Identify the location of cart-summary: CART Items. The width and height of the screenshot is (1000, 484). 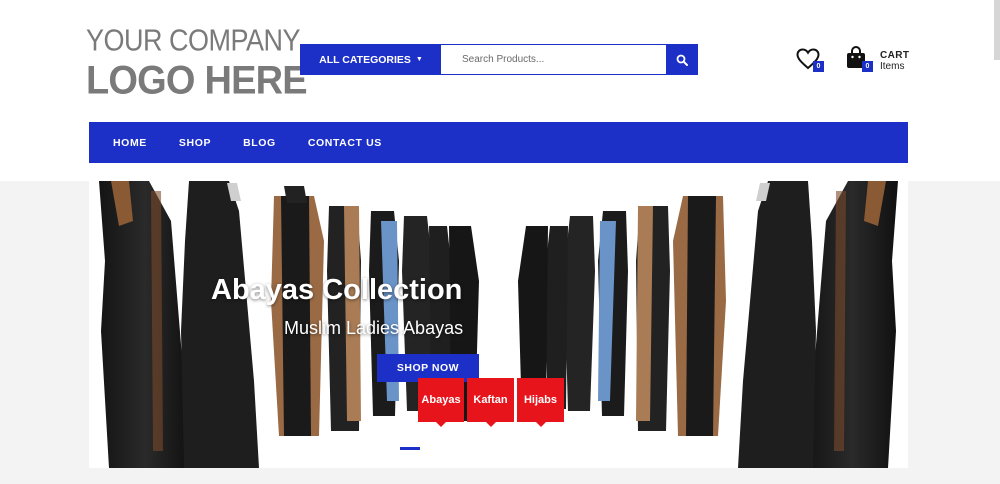
(894, 61).